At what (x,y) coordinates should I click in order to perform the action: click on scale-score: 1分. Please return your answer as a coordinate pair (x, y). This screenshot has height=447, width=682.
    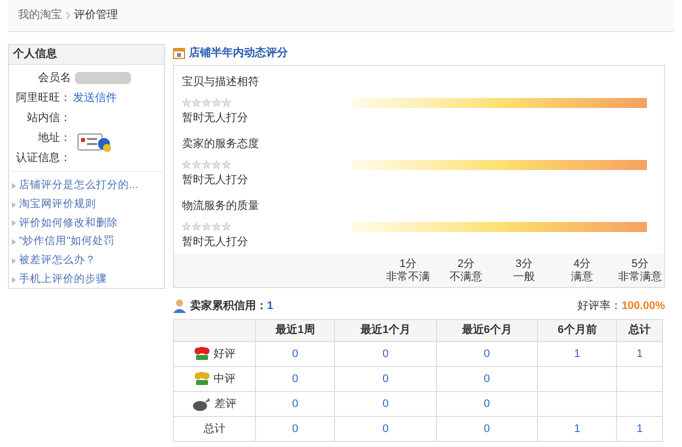
    Looking at the image, I should click on (408, 264).